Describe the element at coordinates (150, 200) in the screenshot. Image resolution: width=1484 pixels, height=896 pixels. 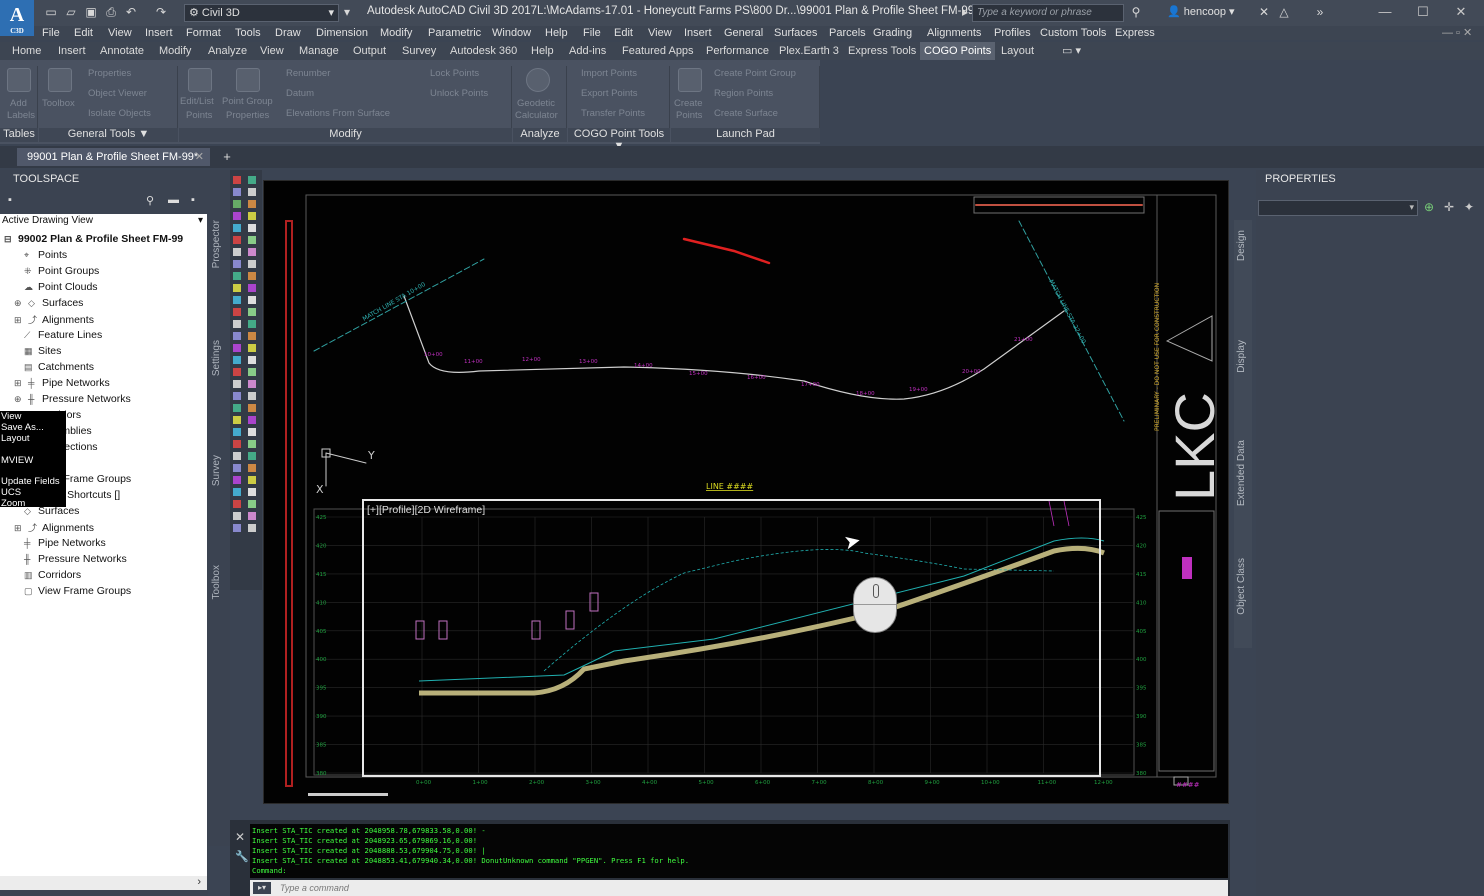
I see `pin-icon: ⚲` at that location.